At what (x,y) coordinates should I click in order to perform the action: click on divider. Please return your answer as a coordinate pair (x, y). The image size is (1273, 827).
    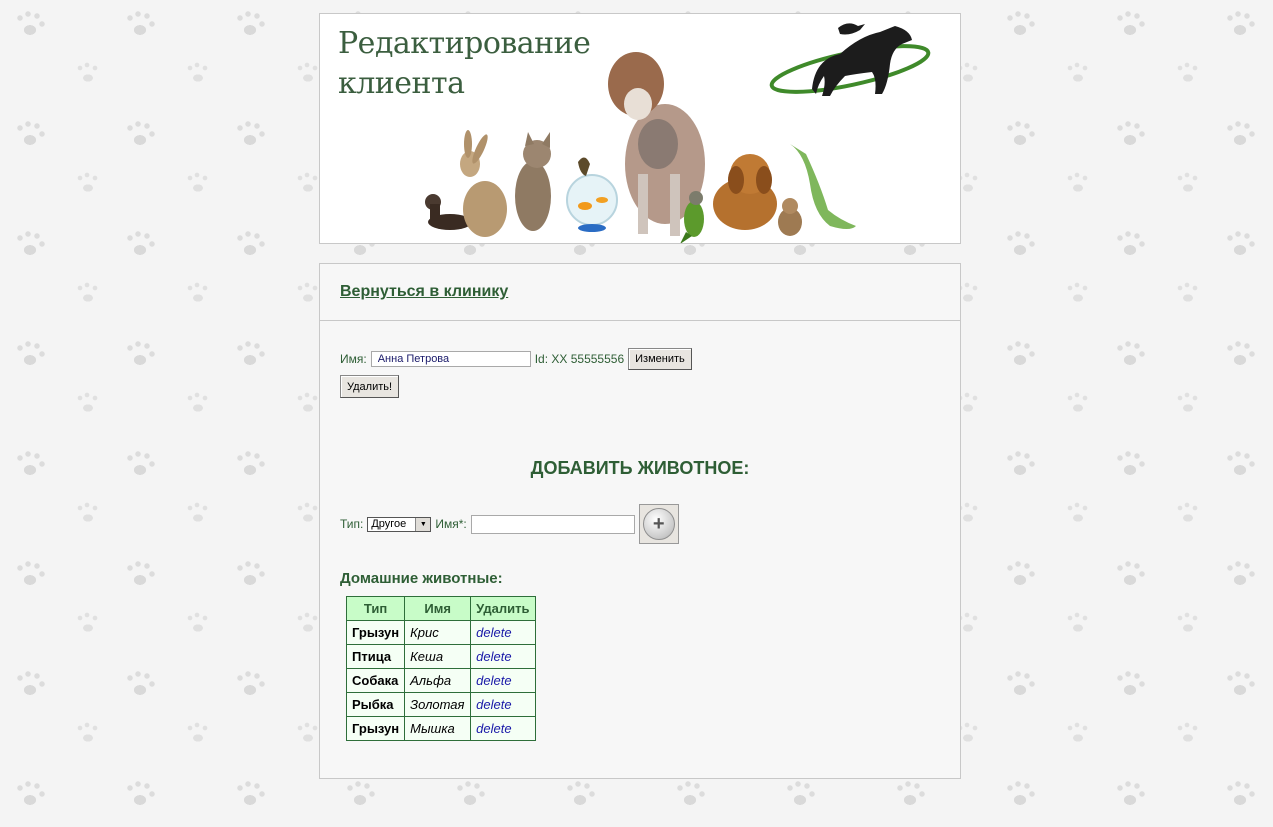
    Looking at the image, I should click on (640, 320).